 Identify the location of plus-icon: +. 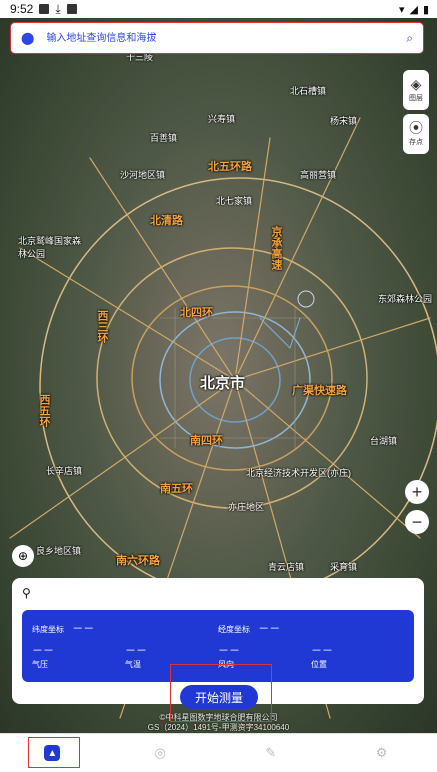
(417, 491).